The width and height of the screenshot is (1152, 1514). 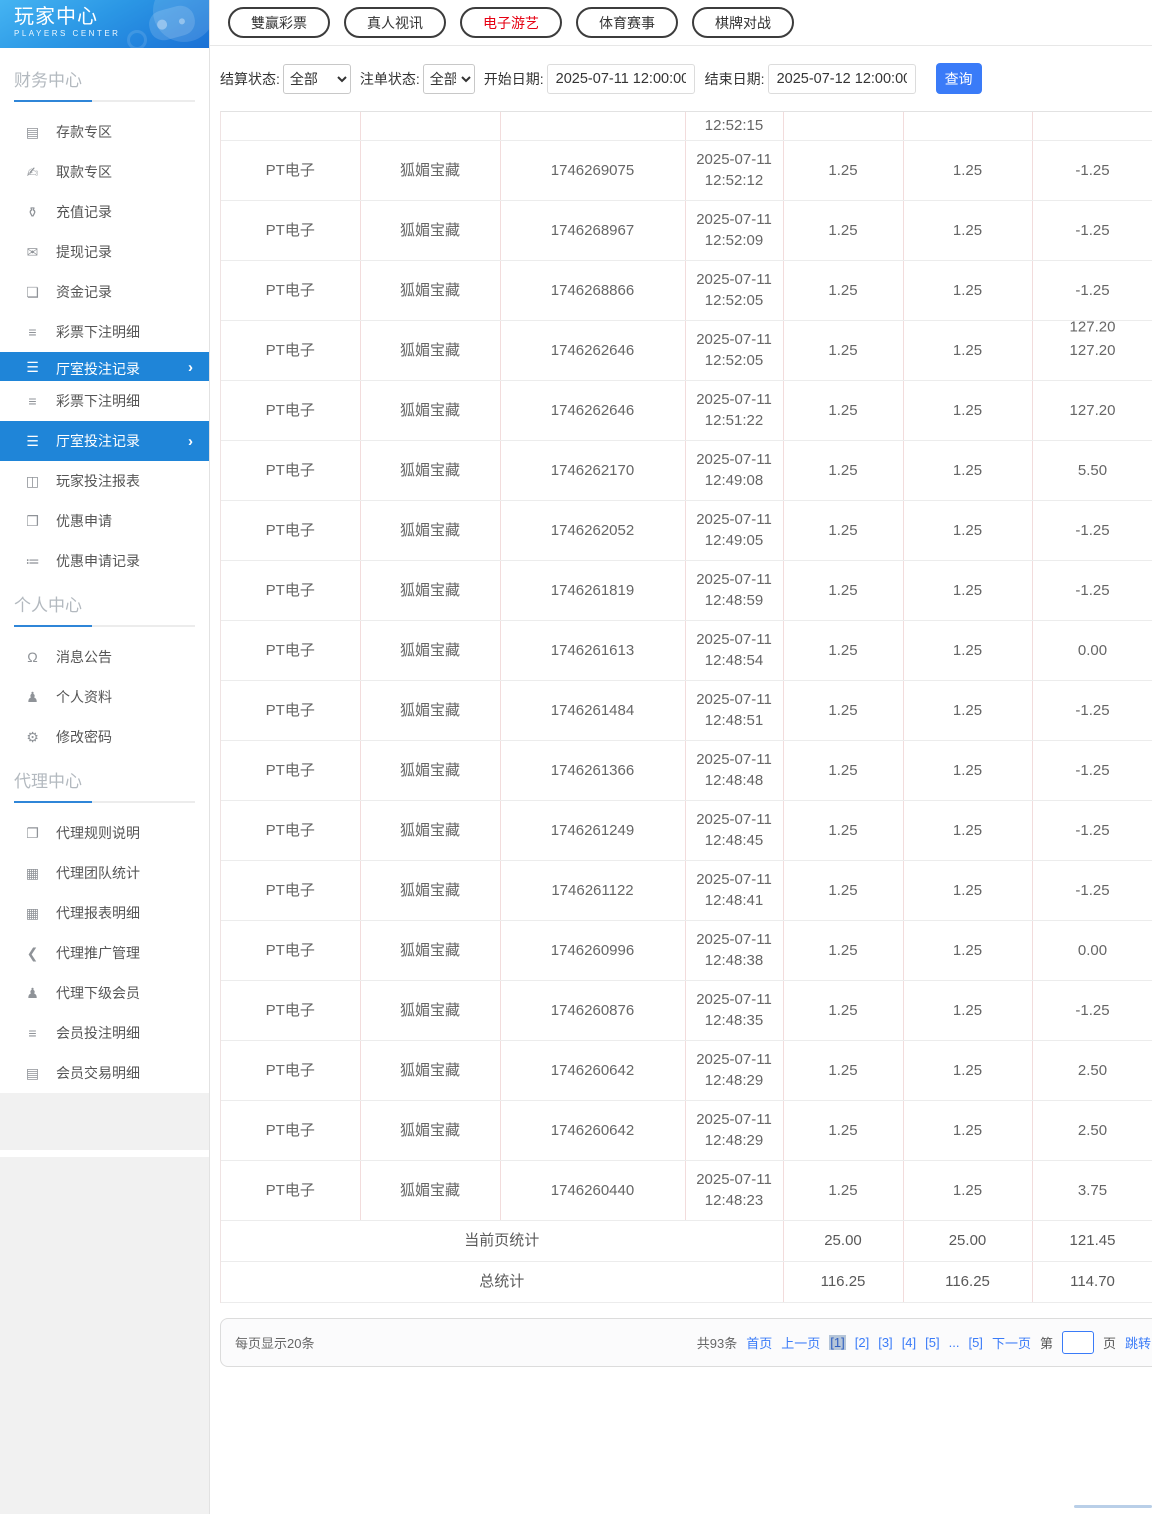 What do you see at coordinates (48, 80) in the screenshot?
I see `section-heading-finance: 财务中心` at bounding box center [48, 80].